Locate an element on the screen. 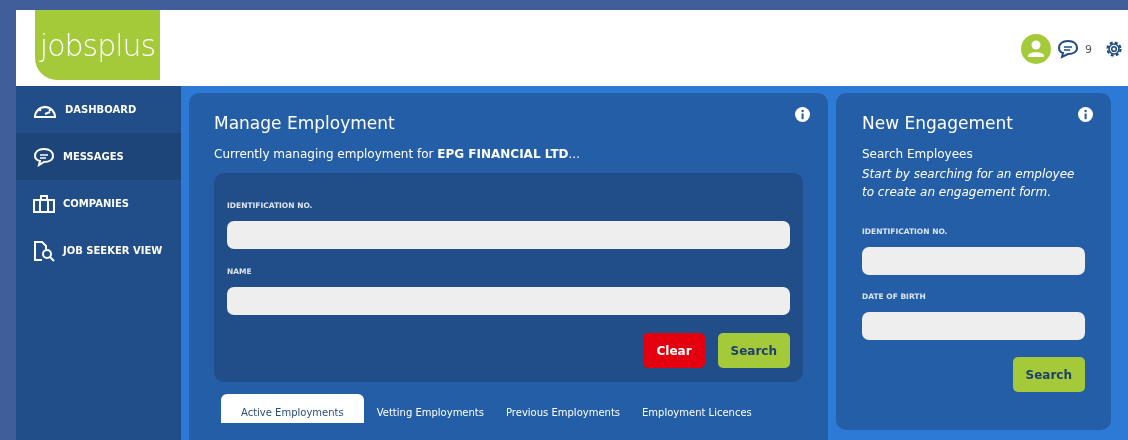 The width and height of the screenshot is (1128, 440). hint-text: Start by searching for an employee to create an engagement form. is located at coordinates (969, 183).